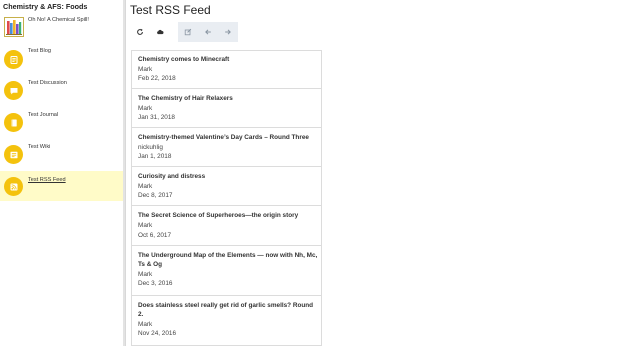 The width and height of the screenshot is (620, 346). I want to click on wiki-icon, so click(13, 154).